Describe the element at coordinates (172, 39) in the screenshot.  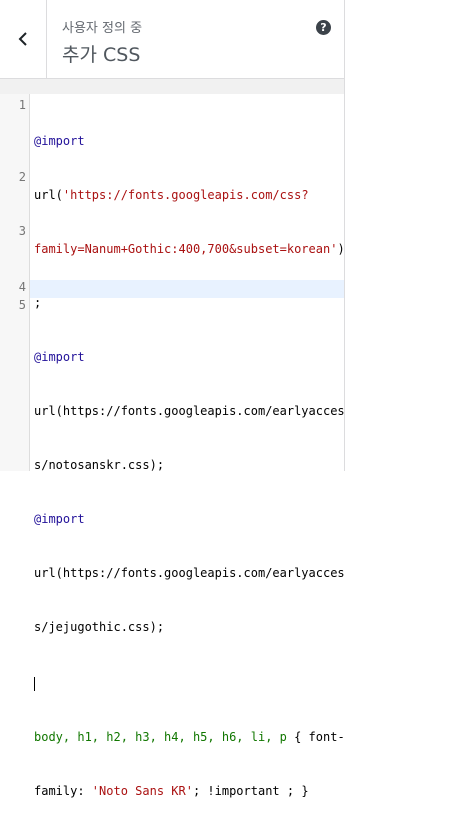
I see `panel-header: 사용자 정의 중 추가 CSS ?` at that location.